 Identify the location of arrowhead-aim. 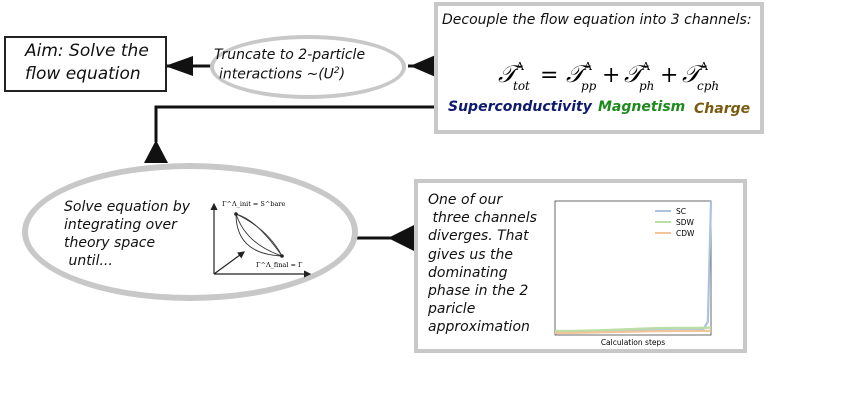
(179, 66).